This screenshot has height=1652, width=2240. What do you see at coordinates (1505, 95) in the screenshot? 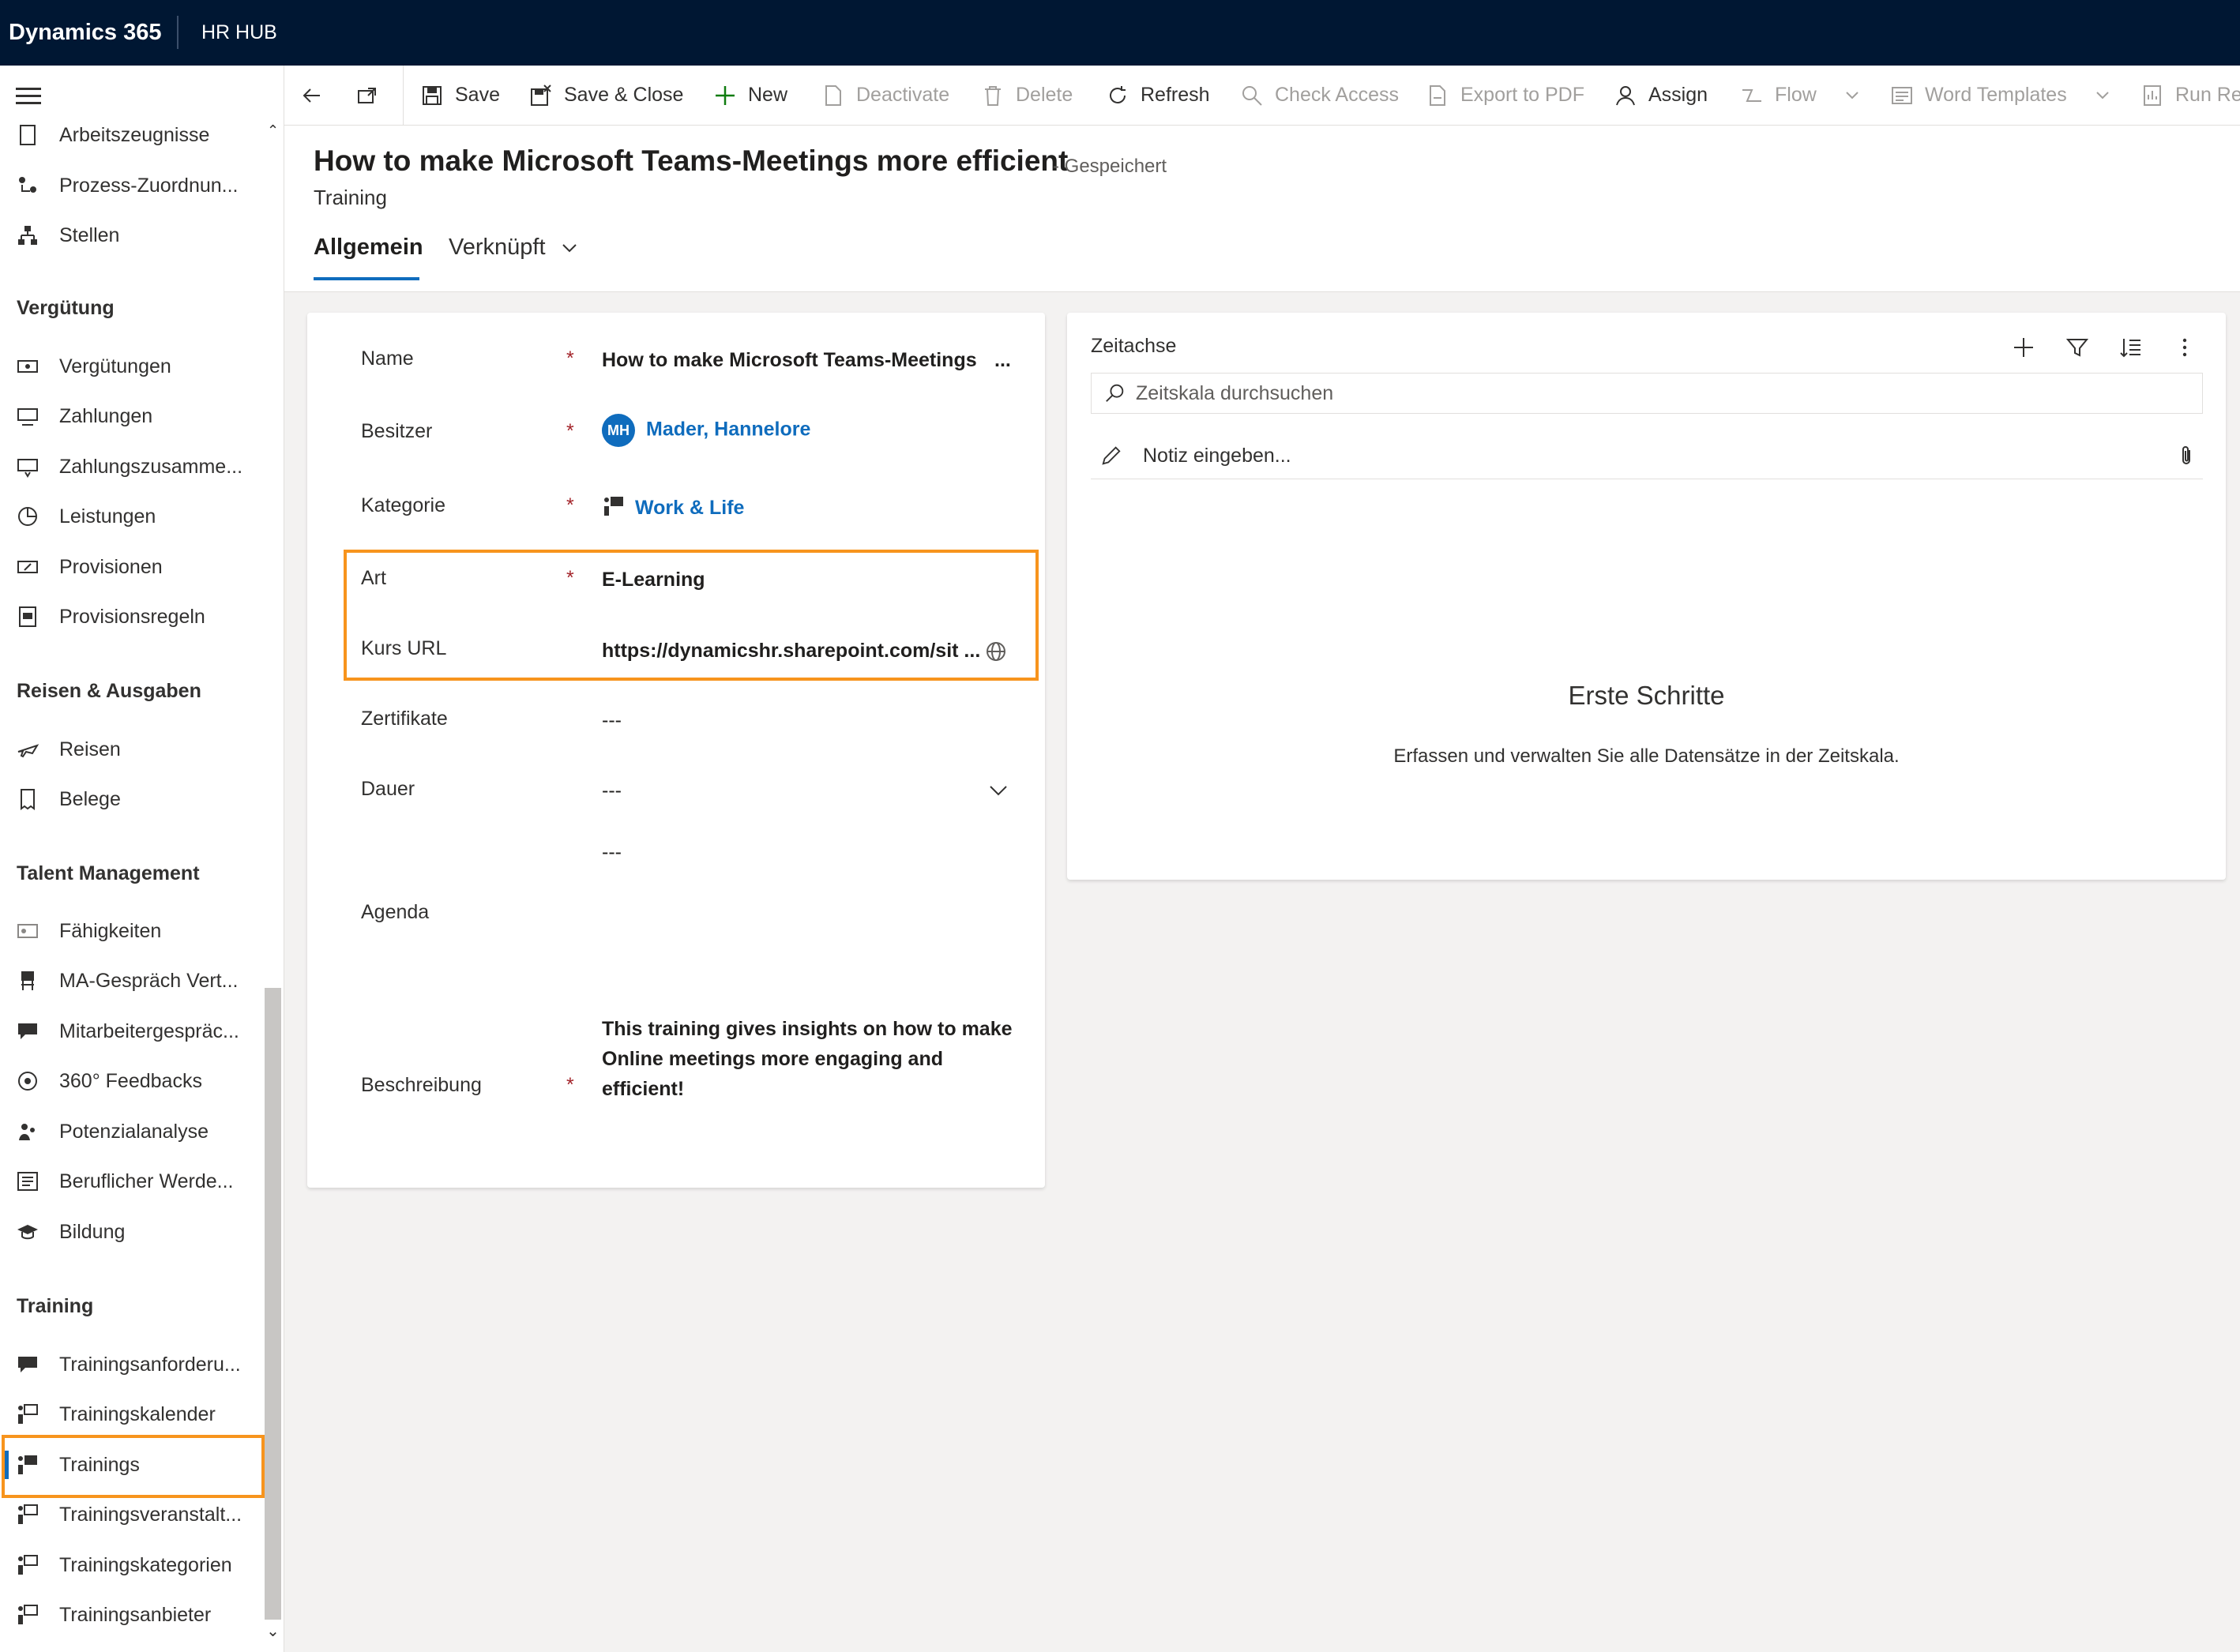
I see `export-pdf-button: Export to PDF` at bounding box center [1505, 95].